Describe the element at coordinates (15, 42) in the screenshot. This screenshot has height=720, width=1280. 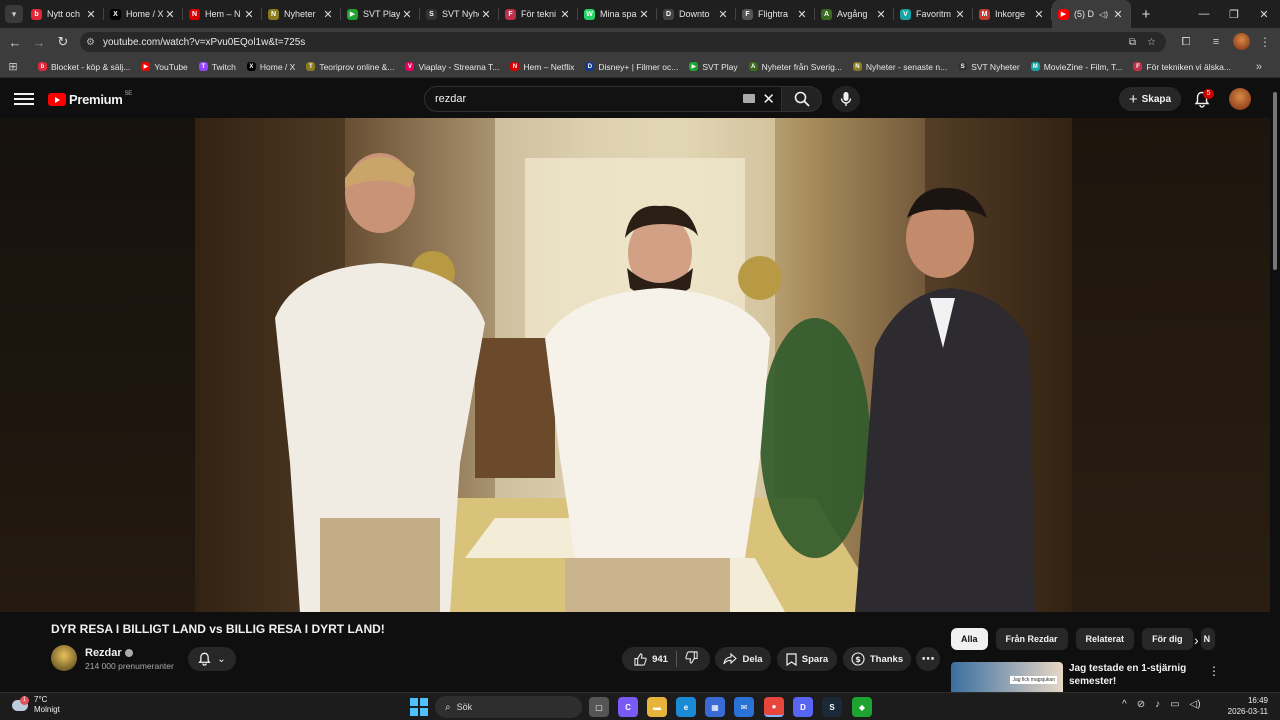
I see `back-icon: ←` at that location.